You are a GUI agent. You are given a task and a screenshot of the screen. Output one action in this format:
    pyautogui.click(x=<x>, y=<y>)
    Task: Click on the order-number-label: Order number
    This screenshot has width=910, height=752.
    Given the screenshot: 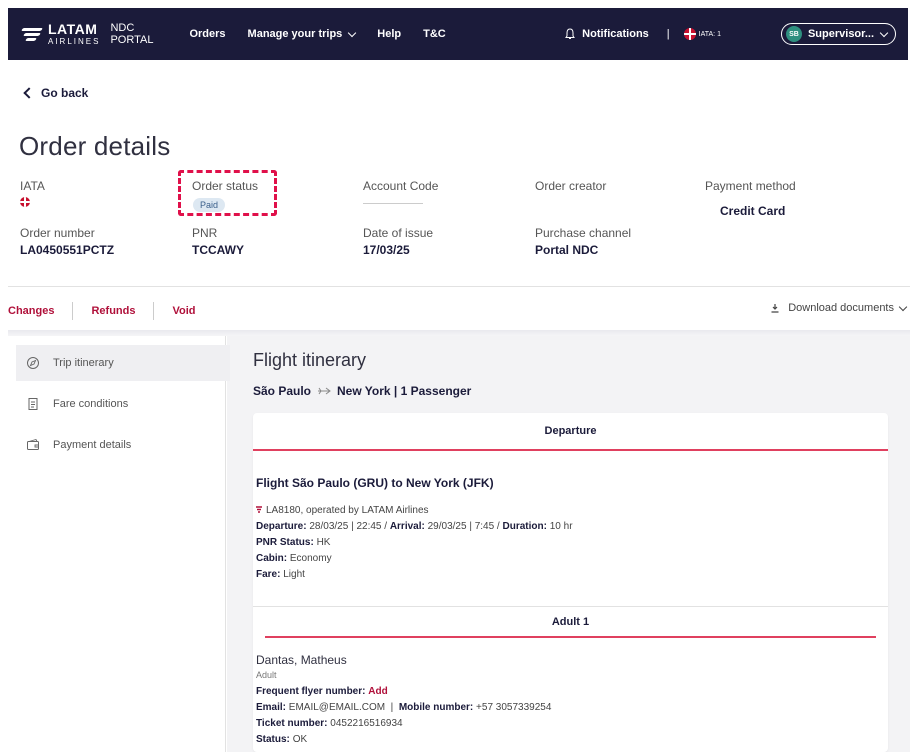 What is the action you would take?
    pyautogui.click(x=57, y=233)
    